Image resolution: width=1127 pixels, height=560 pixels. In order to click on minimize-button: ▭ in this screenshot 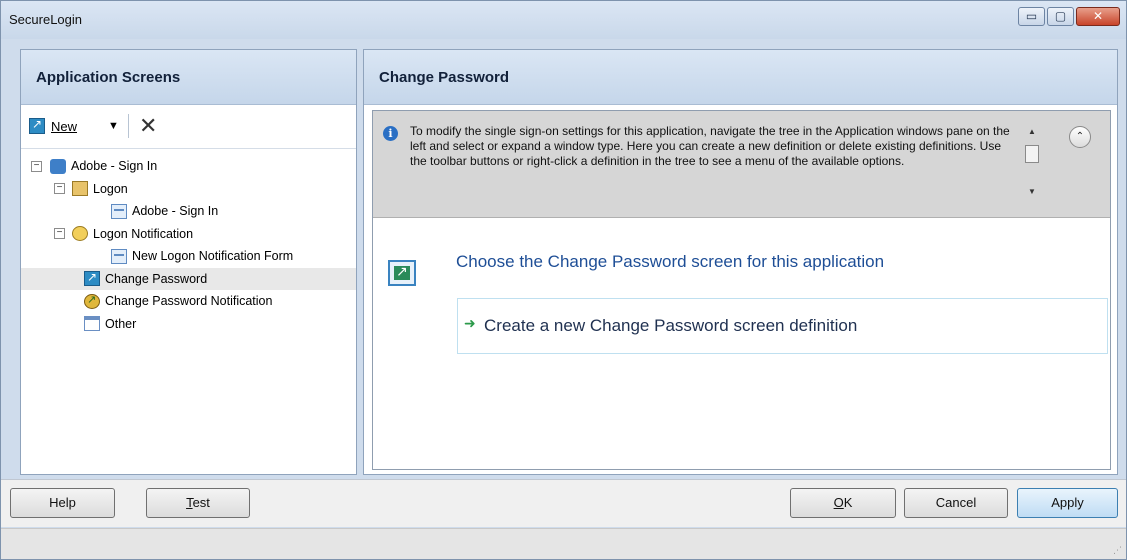, I will do `click(1031, 16)`.